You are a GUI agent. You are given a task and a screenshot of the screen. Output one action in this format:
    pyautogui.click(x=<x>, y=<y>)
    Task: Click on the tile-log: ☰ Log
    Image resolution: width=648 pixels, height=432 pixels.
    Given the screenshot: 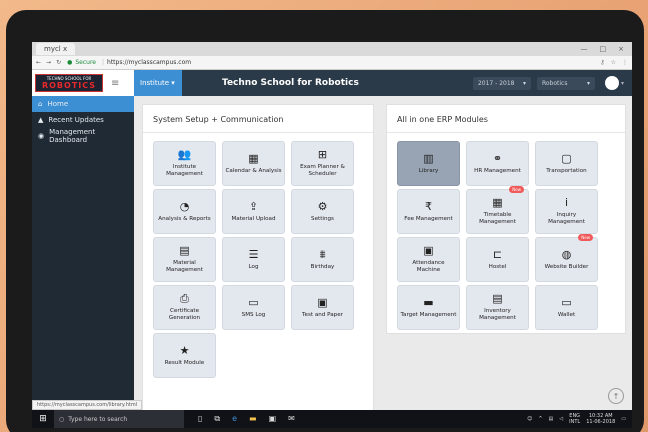 What is the action you would take?
    pyautogui.click(x=253, y=259)
    